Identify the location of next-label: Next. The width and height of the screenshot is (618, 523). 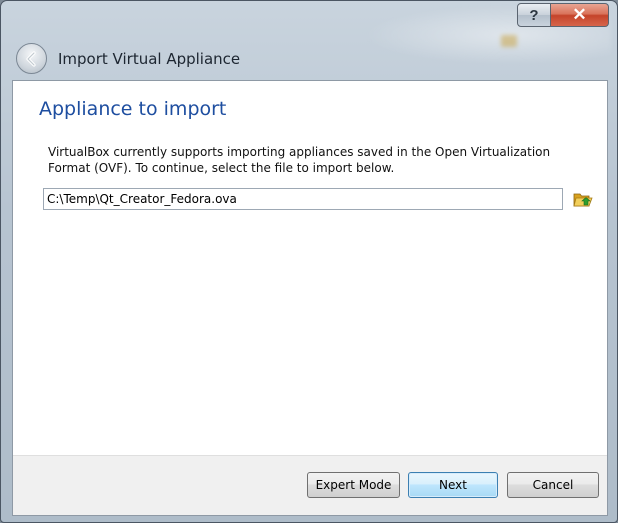
(453, 485).